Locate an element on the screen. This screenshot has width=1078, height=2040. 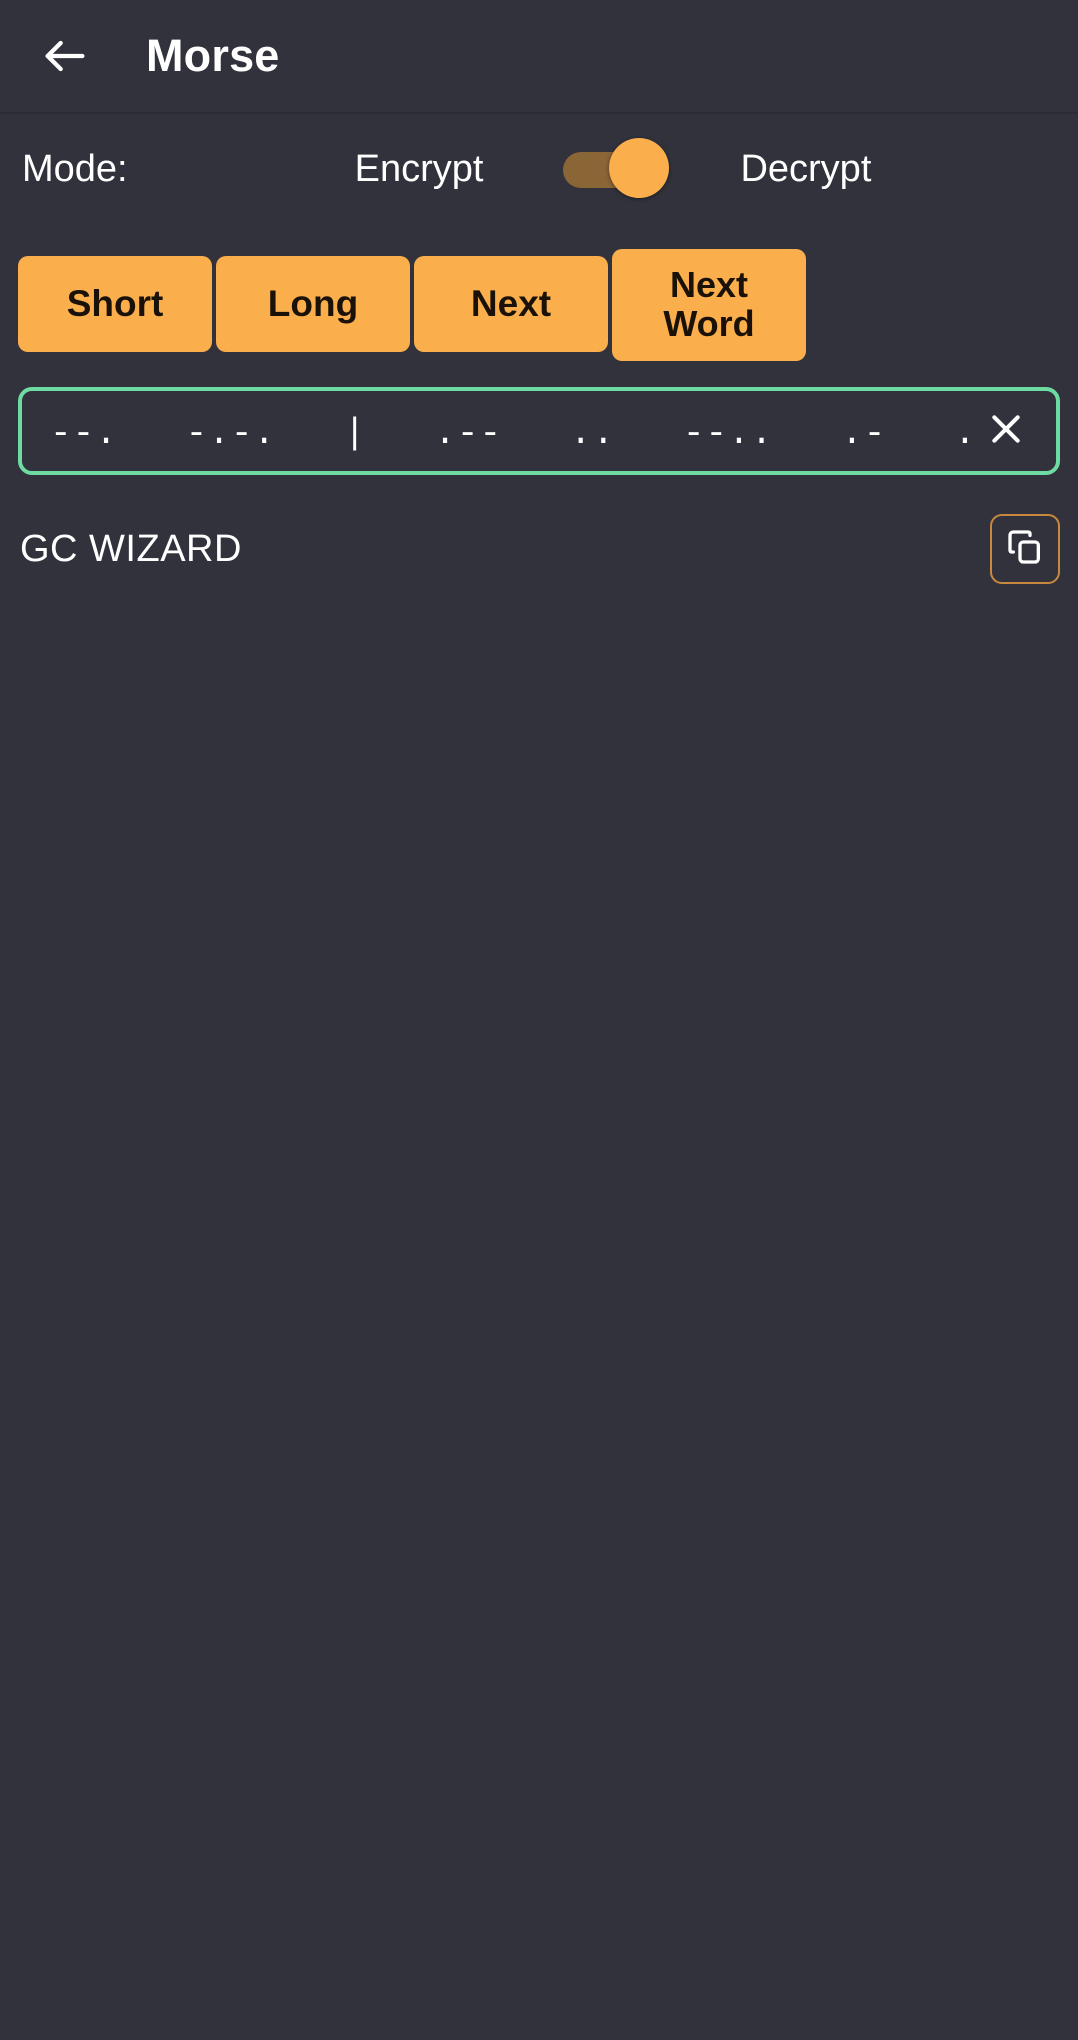
morse-input-value: --. -.-. | .-- .. --.. .- .-. -.. is located at coordinates (509, 433).